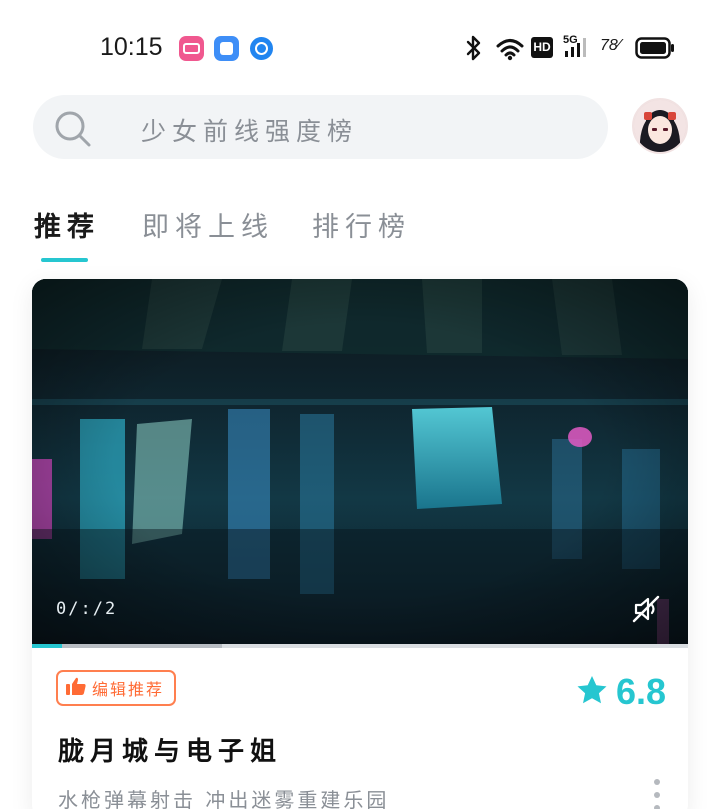 Image resolution: width=720 pixels, height=809 pixels. I want to click on editor-pick-badge: 编辑推荐, so click(116, 688).